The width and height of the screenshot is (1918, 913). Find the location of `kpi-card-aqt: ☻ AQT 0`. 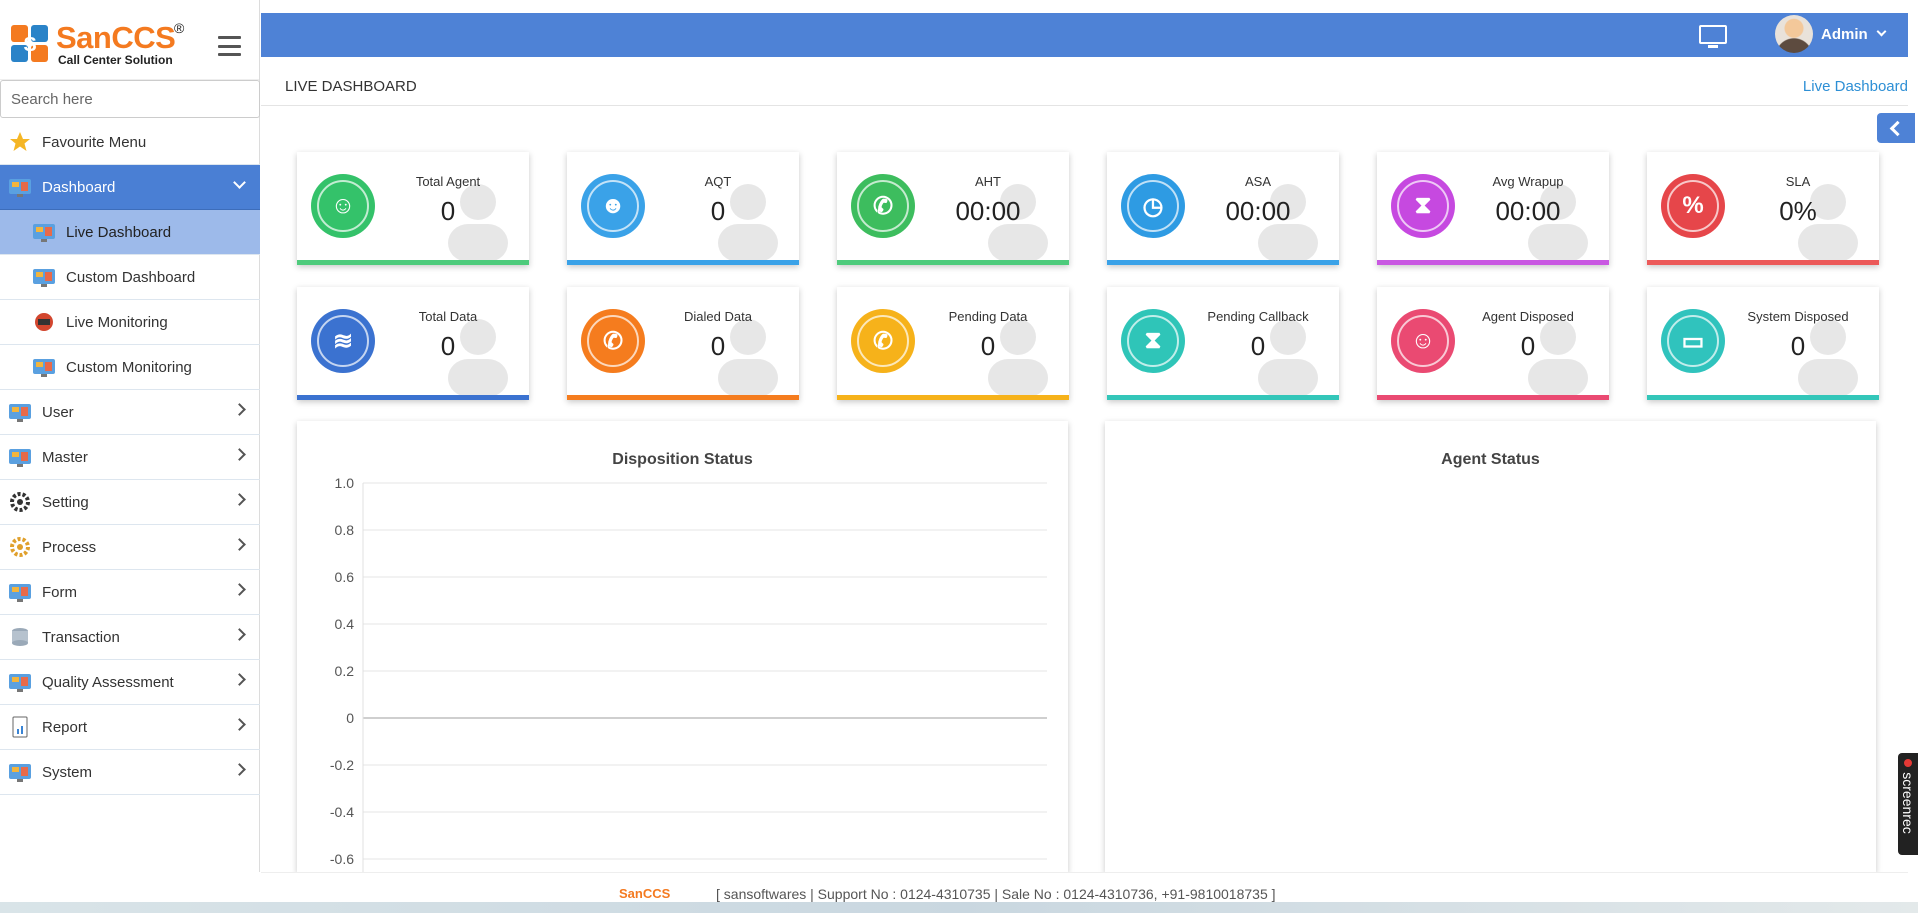

kpi-card-aqt: ☻ AQT 0 is located at coordinates (683, 208).